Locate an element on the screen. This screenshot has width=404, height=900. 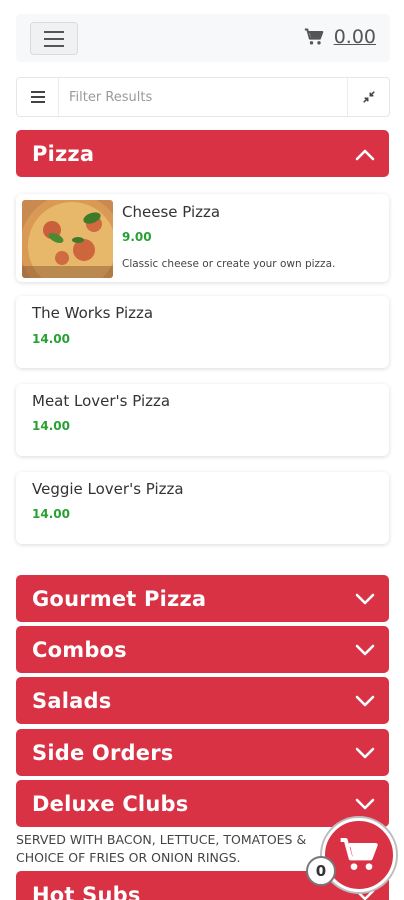
category-label: Combos is located at coordinates (79, 649).